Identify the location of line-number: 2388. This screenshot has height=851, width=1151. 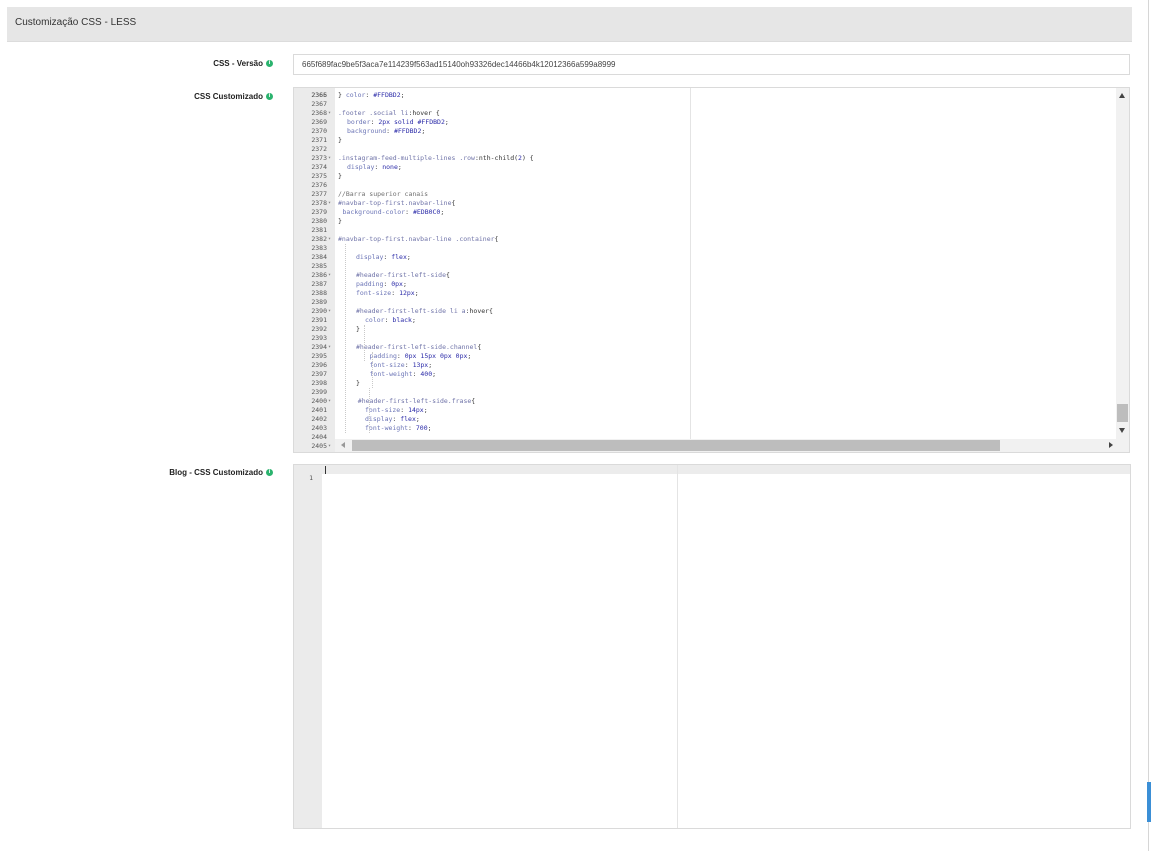
(319, 293).